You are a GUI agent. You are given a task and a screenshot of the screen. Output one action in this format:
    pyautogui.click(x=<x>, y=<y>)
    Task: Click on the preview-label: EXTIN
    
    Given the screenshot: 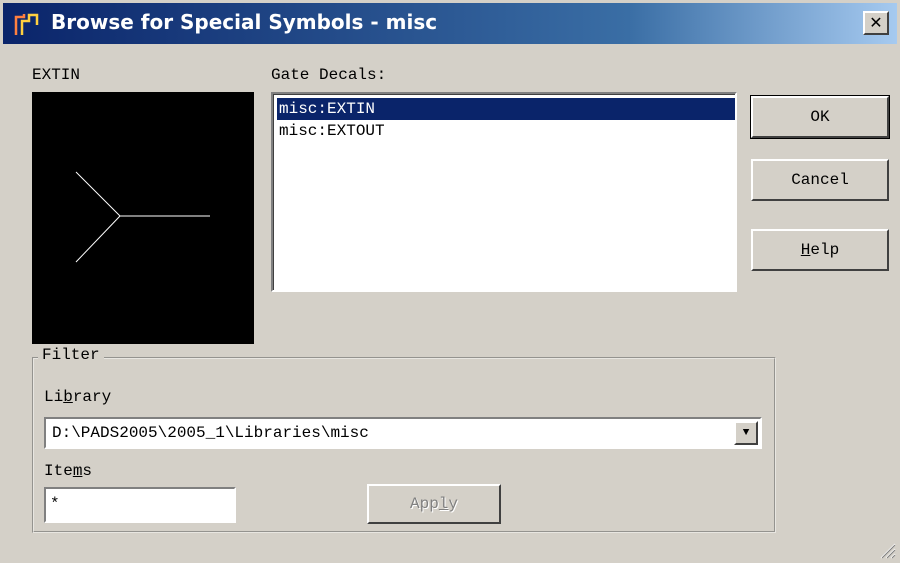 What is the action you would take?
    pyautogui.click(x=56, y=75)
    